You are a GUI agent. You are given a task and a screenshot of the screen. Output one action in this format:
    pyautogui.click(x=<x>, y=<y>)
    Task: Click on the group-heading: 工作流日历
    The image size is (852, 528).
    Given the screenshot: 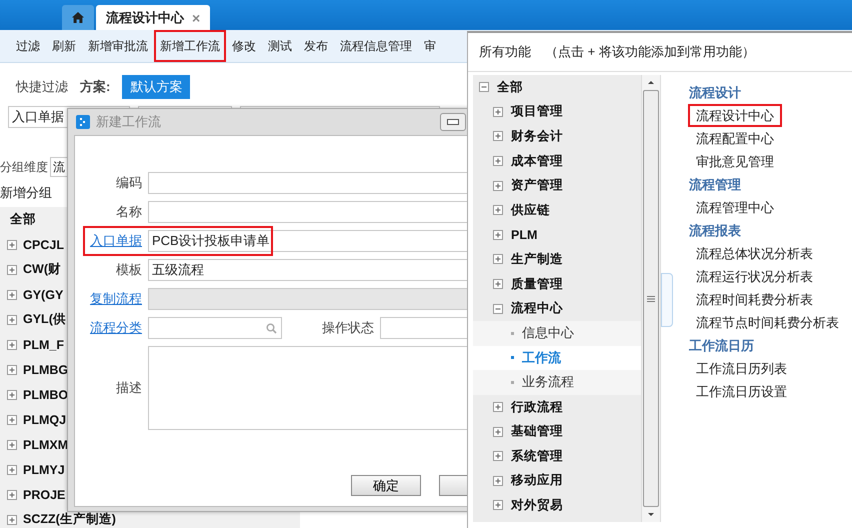 What is the action you would take?
    pyautogui.click(x=722, y=346)
    